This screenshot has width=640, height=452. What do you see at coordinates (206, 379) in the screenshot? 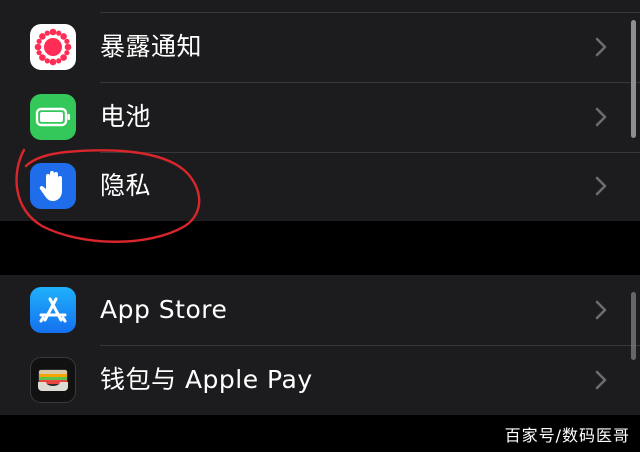
I see `settings-row-label: 钱包与 Apple Pay` at bounding box center [206, 379].